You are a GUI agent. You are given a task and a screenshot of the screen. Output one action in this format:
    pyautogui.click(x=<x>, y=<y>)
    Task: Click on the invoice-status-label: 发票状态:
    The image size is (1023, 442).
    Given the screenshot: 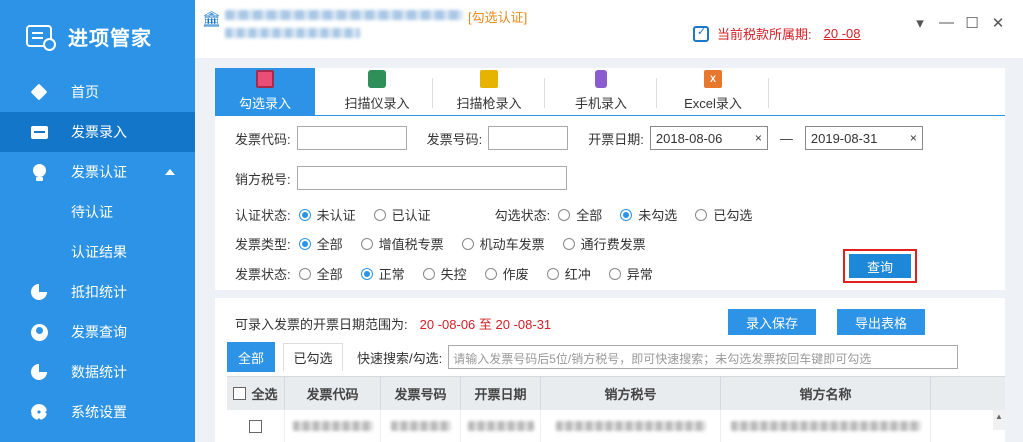 What is the action you would take?
    pyautogui.click(x=263, y=274)
    